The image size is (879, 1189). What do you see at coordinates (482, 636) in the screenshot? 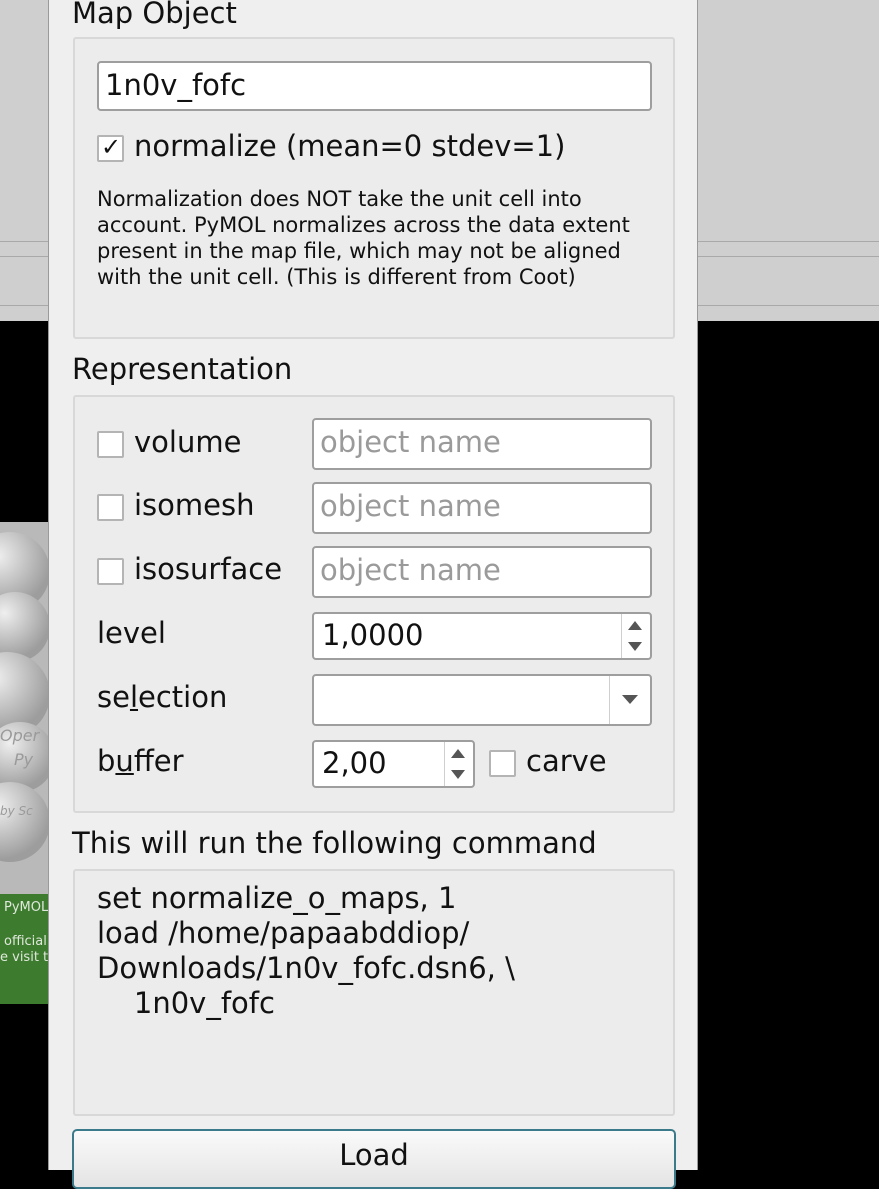
I see `level-spinbox: 1,0000` at bounding box center [482, 636].